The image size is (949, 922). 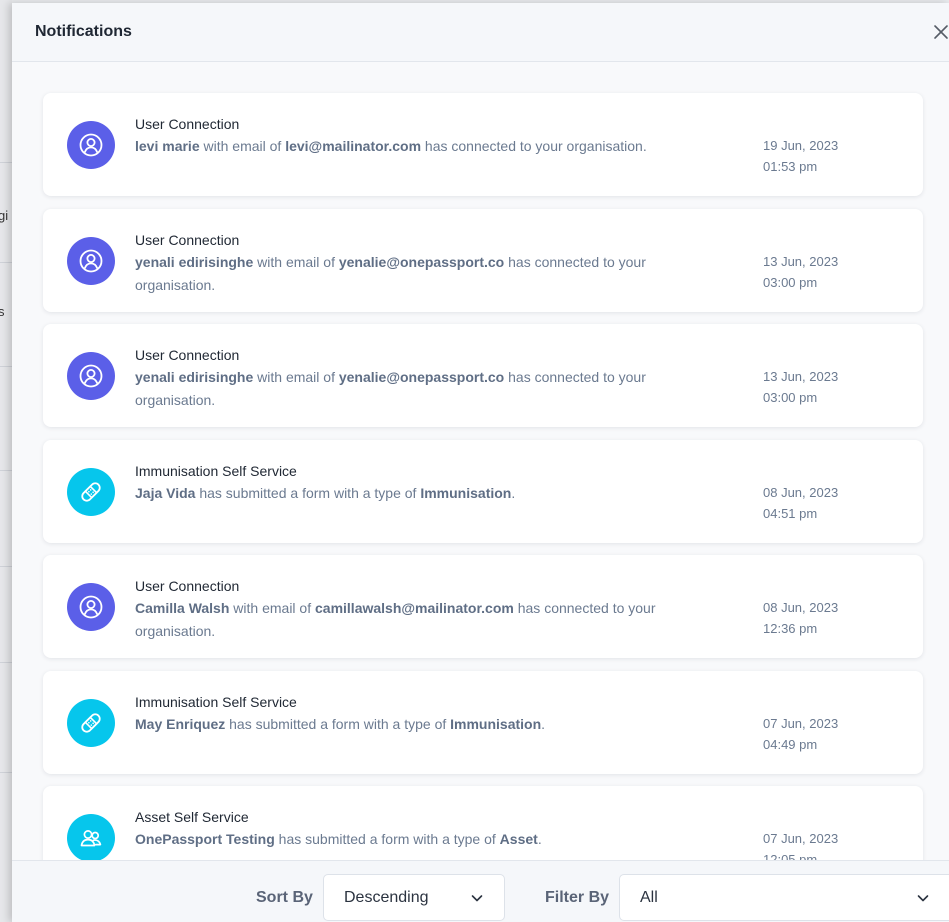 I want to click on background-page: gi s, so click(x=6, y=461).